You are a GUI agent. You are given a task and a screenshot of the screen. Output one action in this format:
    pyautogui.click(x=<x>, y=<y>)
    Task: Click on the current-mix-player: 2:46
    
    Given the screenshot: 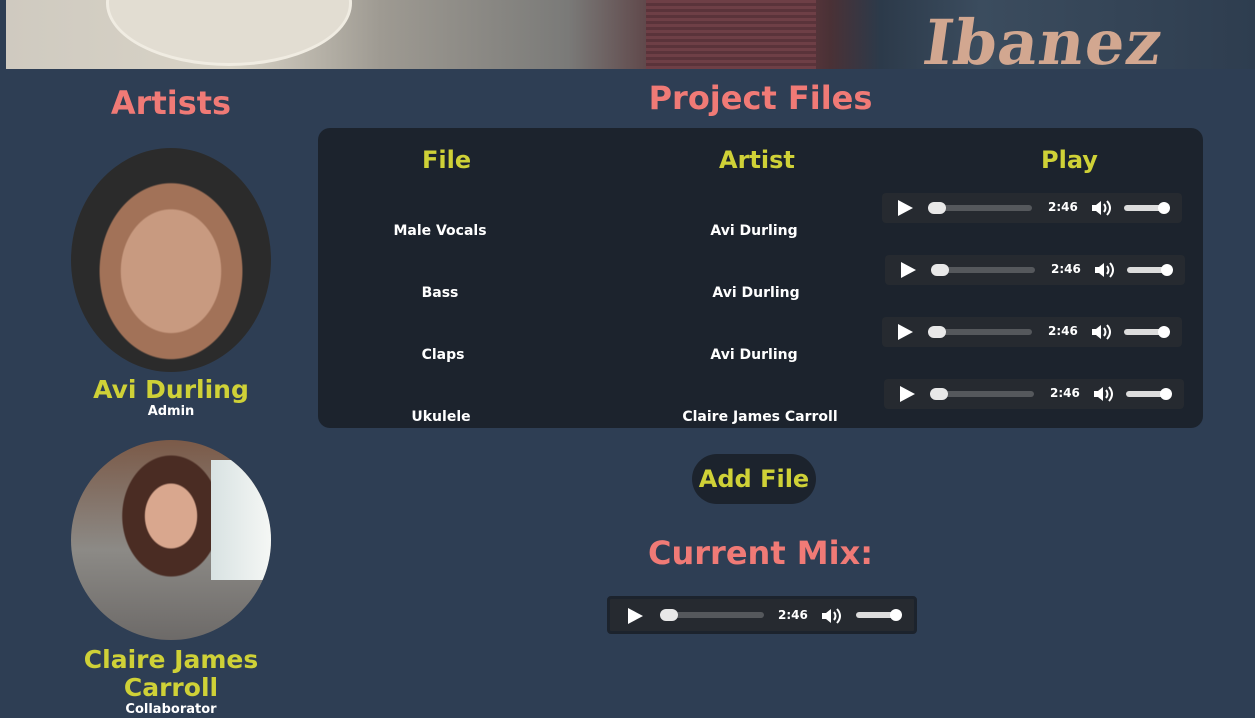 What is the action you would take?
    pyautogui.click(x=762, y=615)
    